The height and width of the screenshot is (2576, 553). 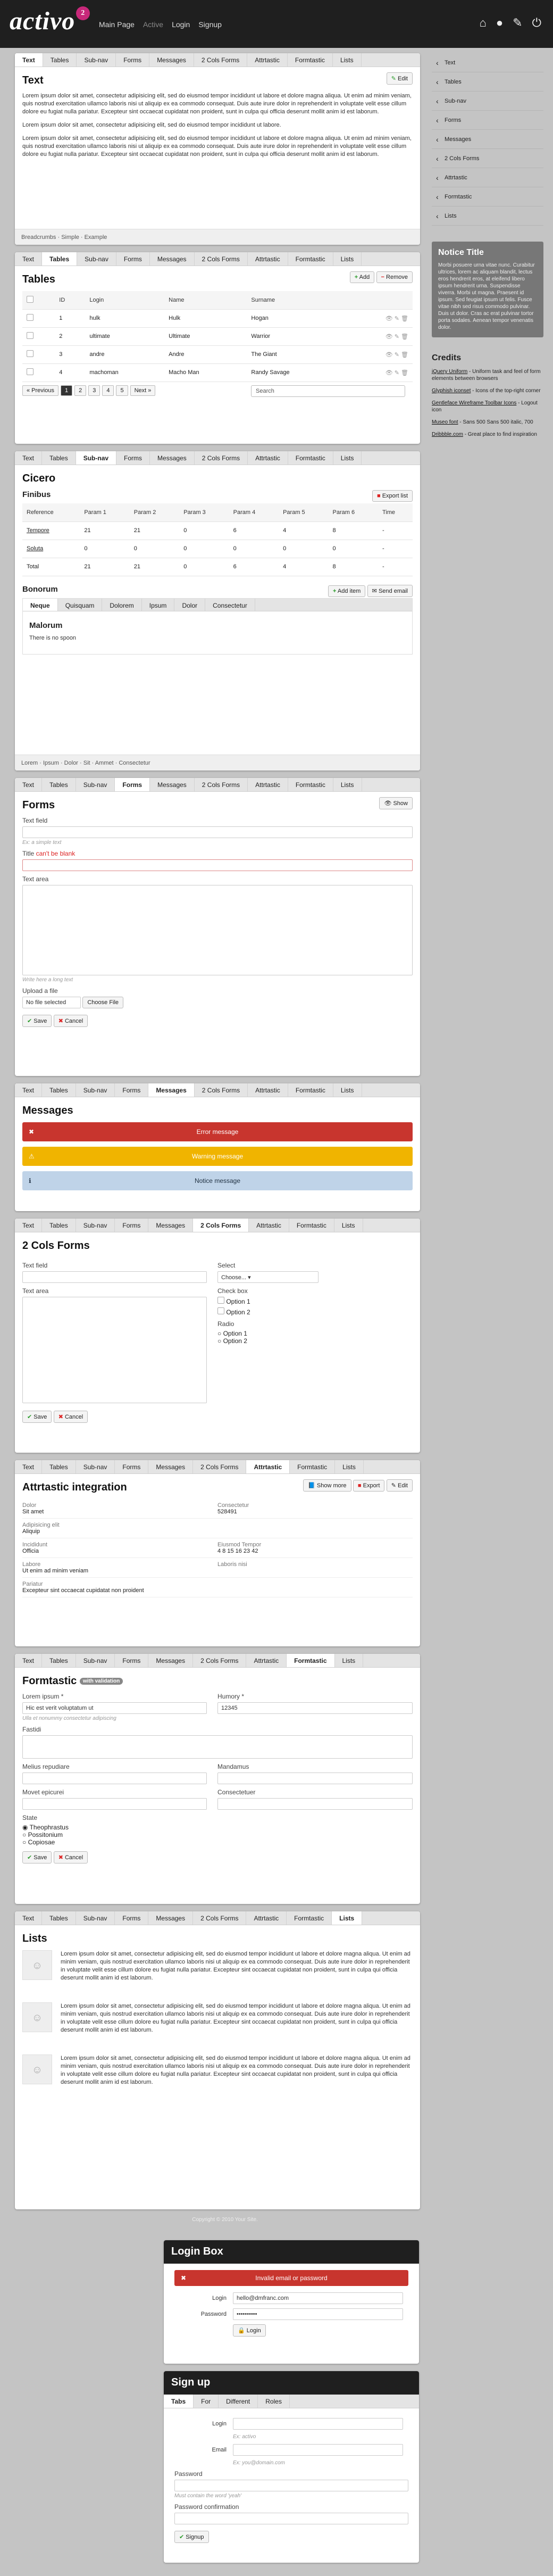 I want to click on select-dropdown: Choose... ▾, so click(x=268, y=1277).